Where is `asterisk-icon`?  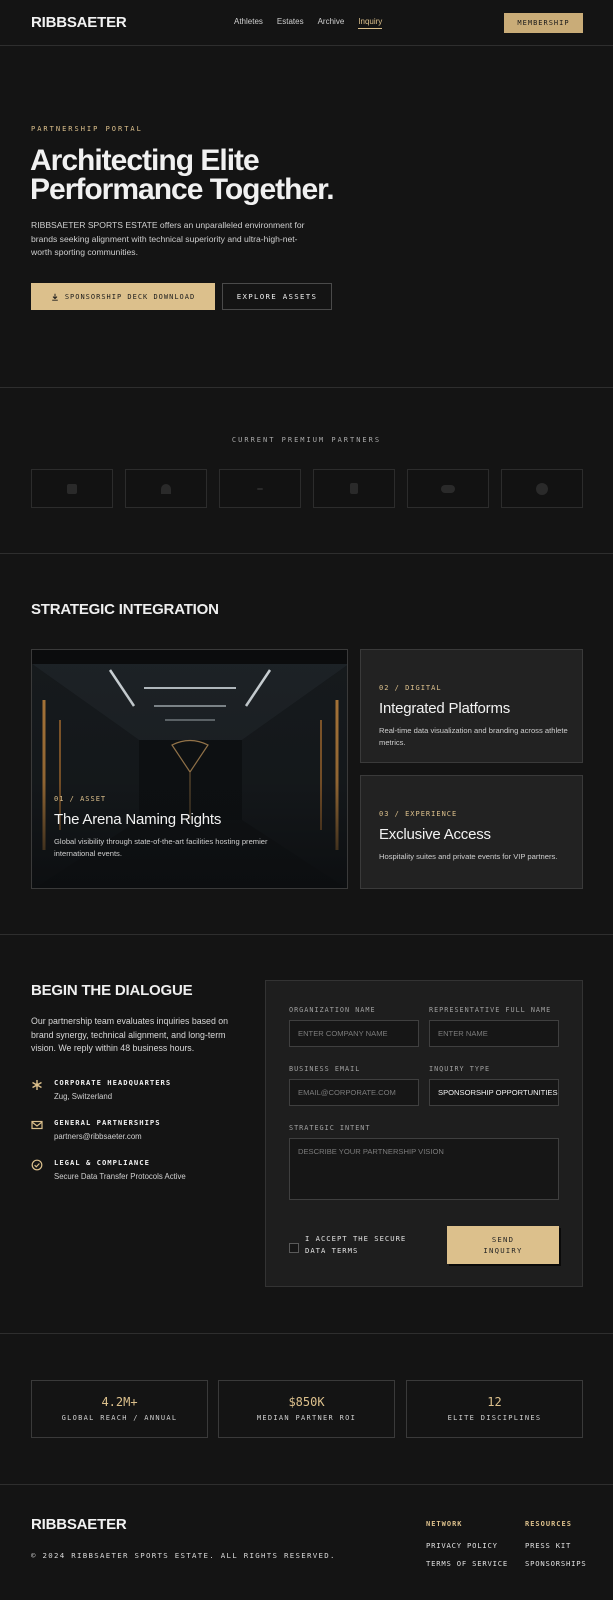 asterisk-icon is located at coordinates (37, 1085).